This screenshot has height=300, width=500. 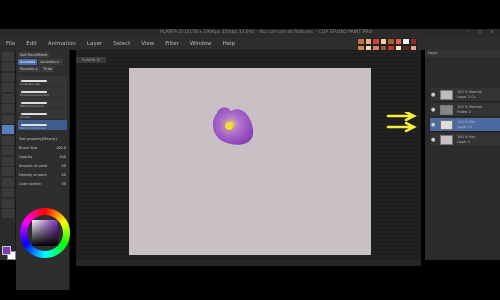 I want to click on eyedropper-tool-icon, so click(x=8, y=98).